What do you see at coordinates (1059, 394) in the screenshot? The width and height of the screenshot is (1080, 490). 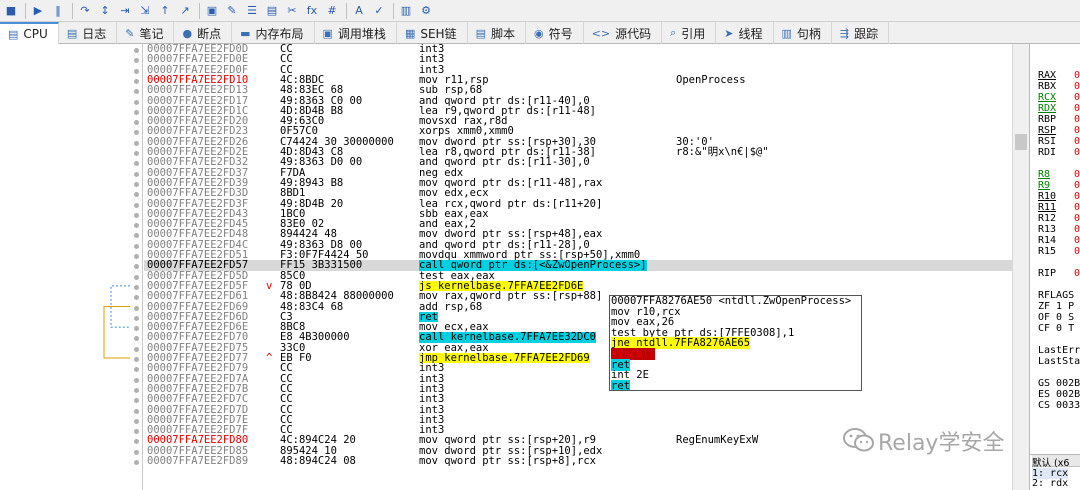 I see `register-es: ES 002B` at bounding box center [1059, 394].